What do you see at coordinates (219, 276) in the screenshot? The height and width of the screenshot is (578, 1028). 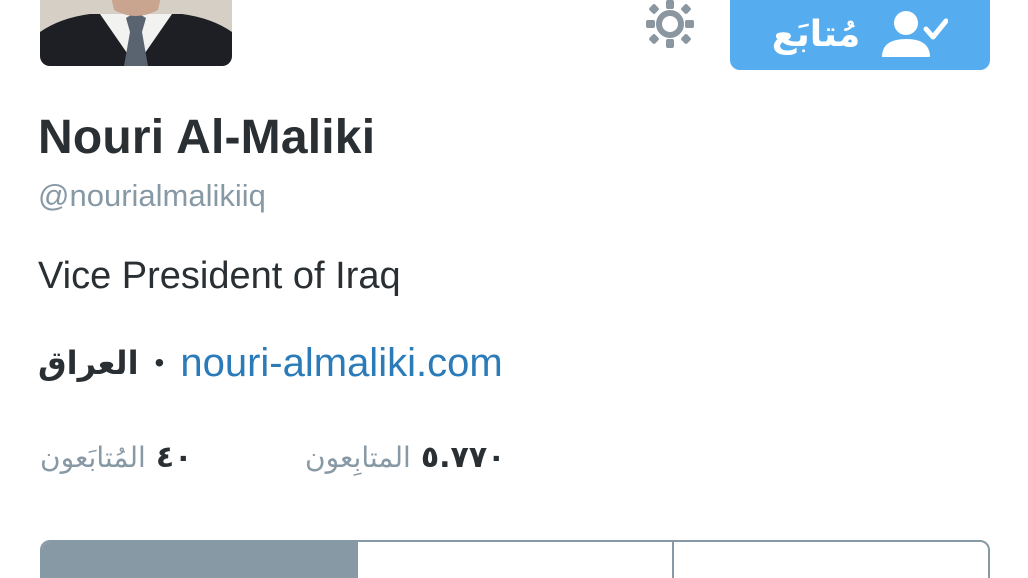 I see `profile-bio: Vice President of Iraq` at bounding box center [219, 276].